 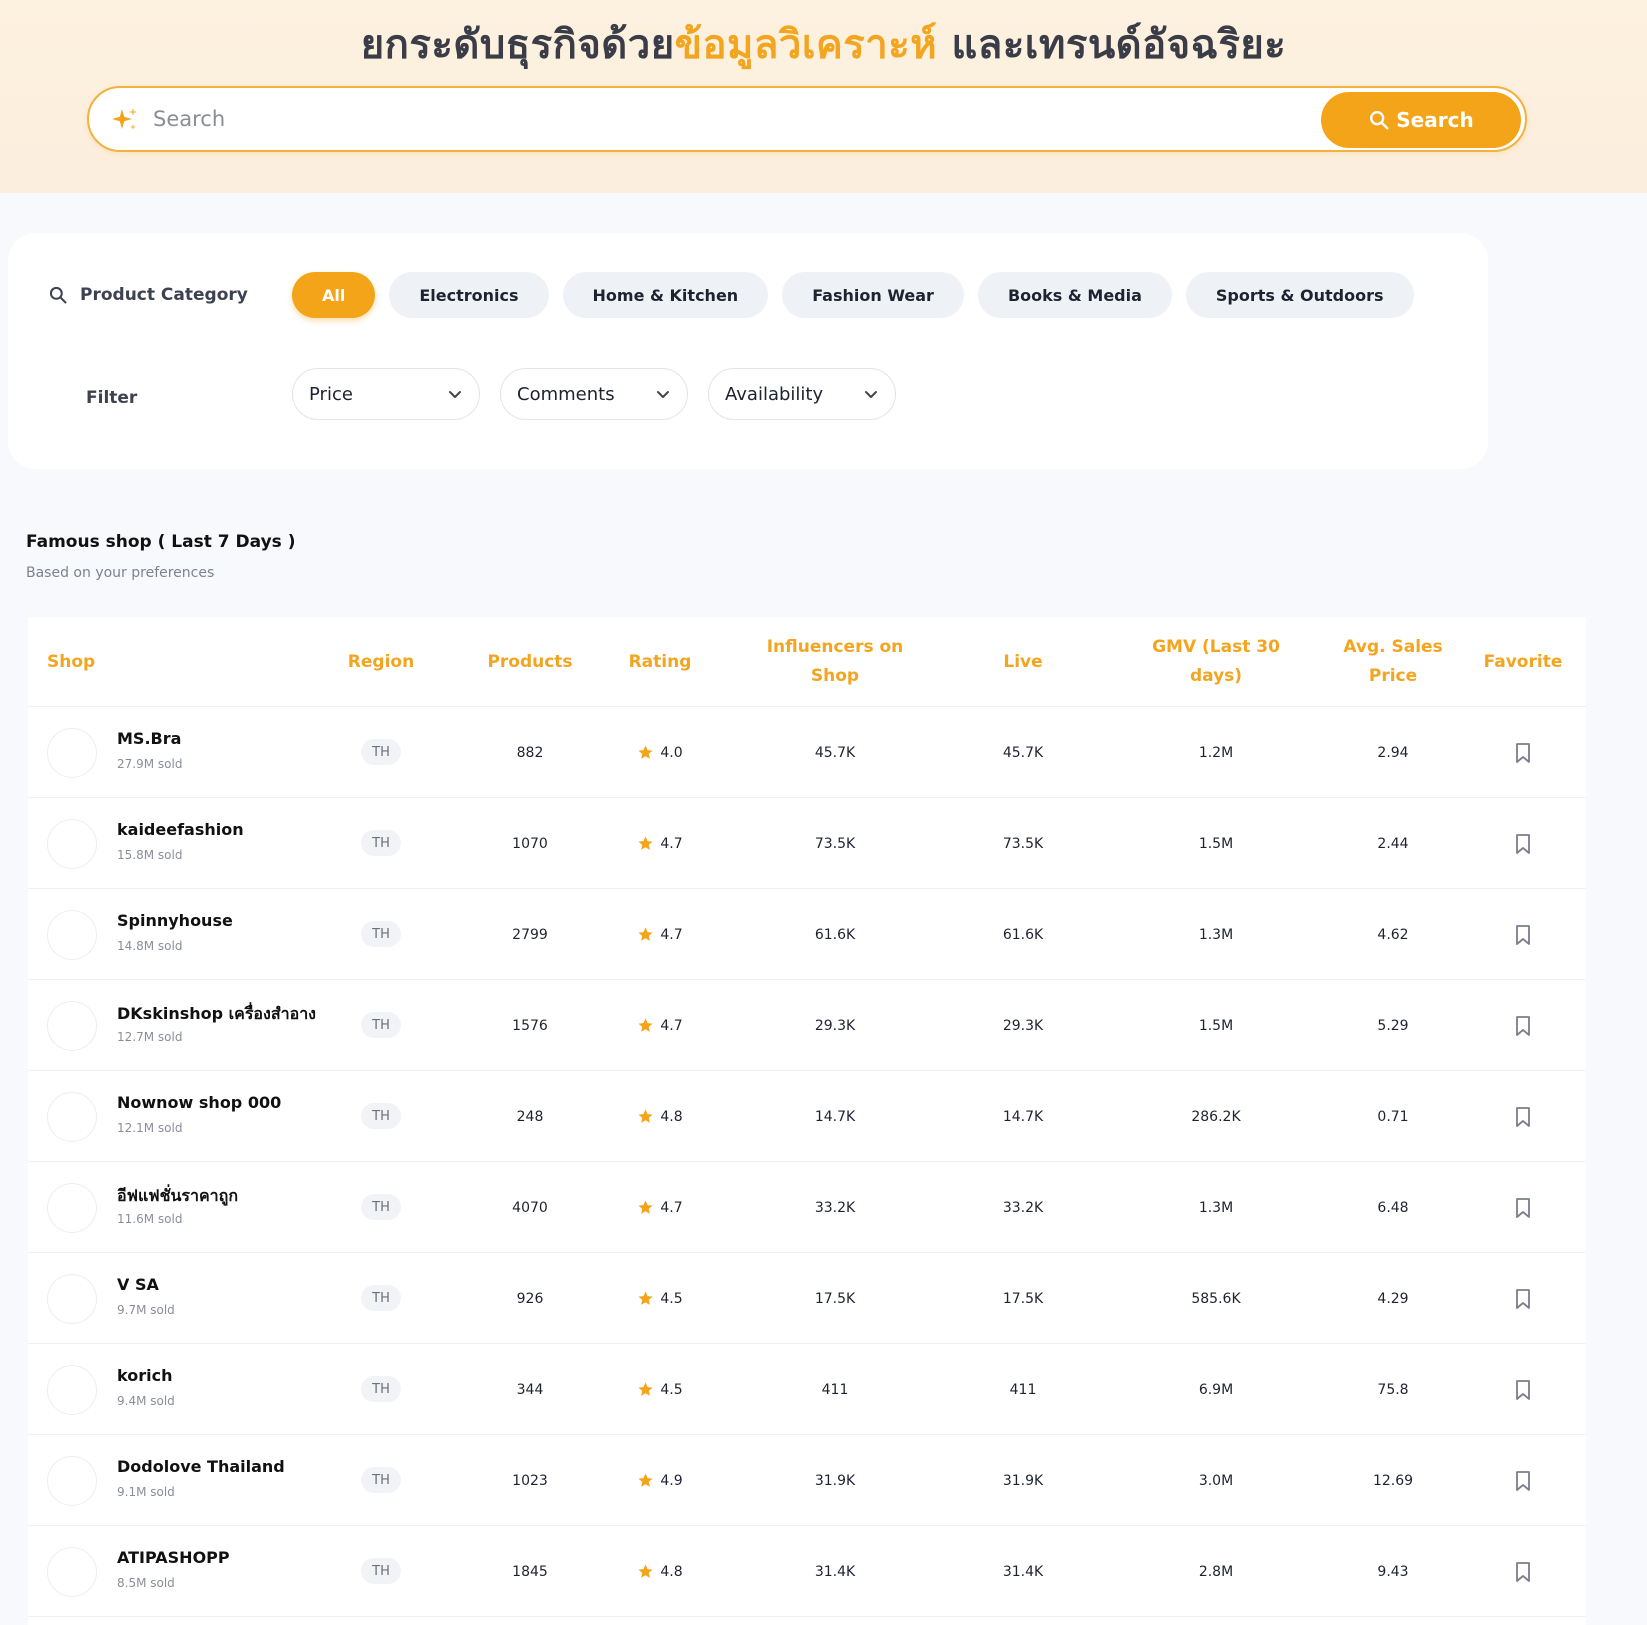 I want to click on header-live: Live, so click(x=1023, y=662).